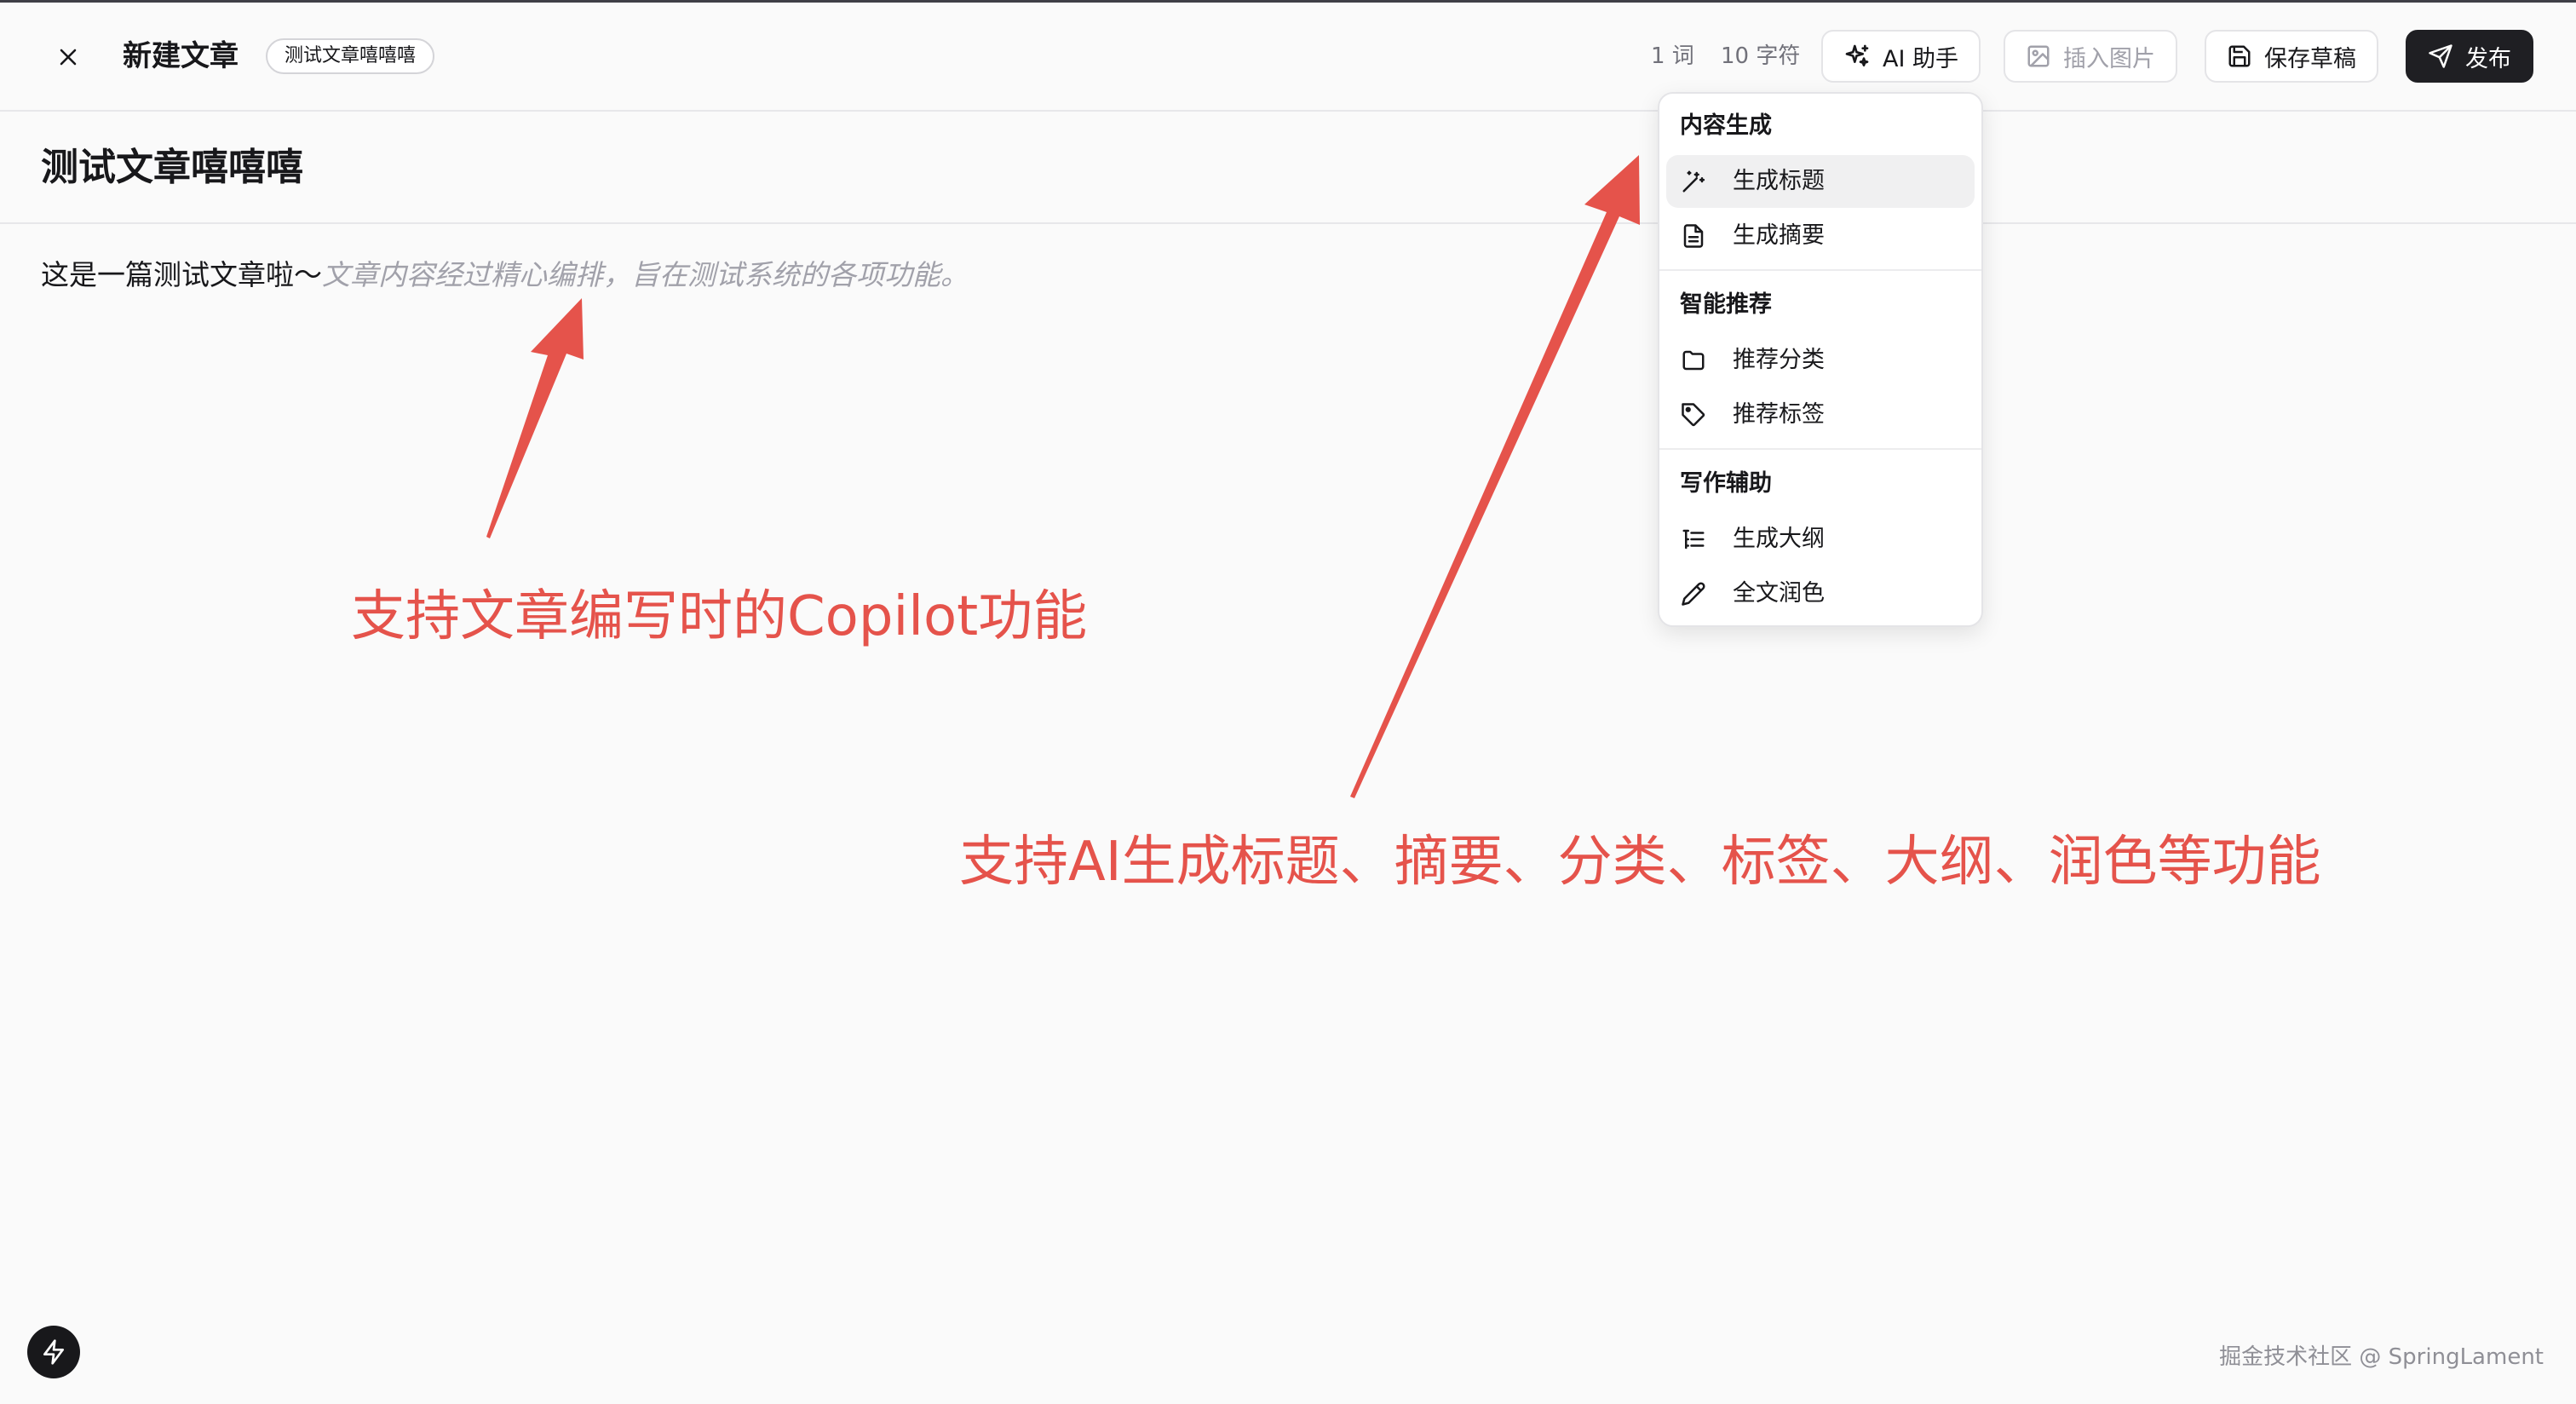  I want to click on menu-item-generate-outline: 生成大纲, so click(1820, 539).